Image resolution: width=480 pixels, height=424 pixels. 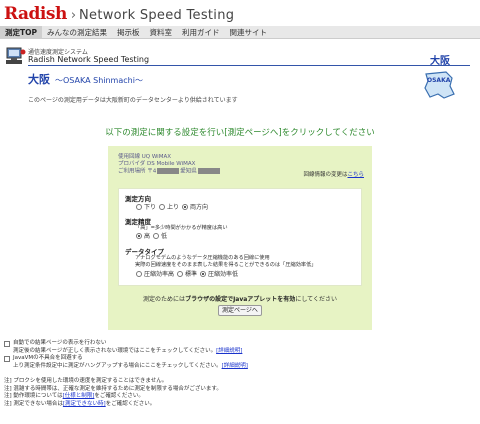 I want to click on javavm-detail-link: [詳細説明], so click(x=235, y=366).